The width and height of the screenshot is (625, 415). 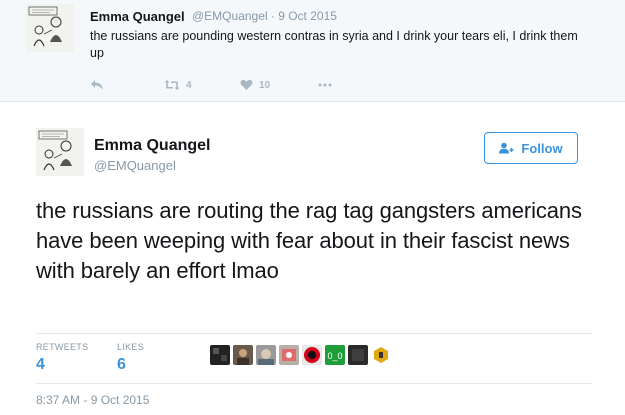 What do you see at coordinates (135, 165) in the screenshot?
I see `author-handle: @EMQuangel` at bounding box center [135, 165].